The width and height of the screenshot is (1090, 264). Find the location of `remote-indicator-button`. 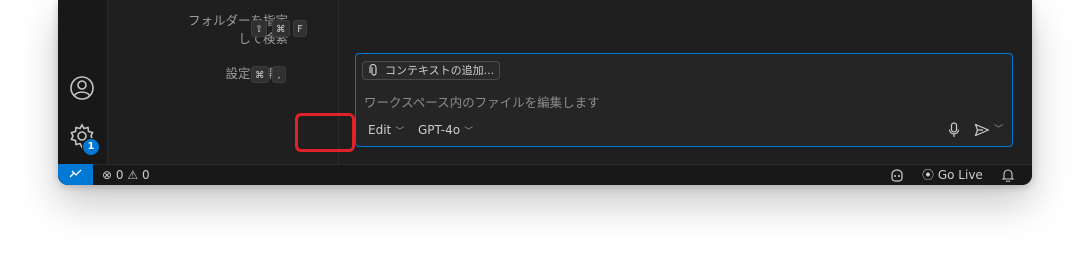

remote-indicator-button is located at coordinates (75, 174).